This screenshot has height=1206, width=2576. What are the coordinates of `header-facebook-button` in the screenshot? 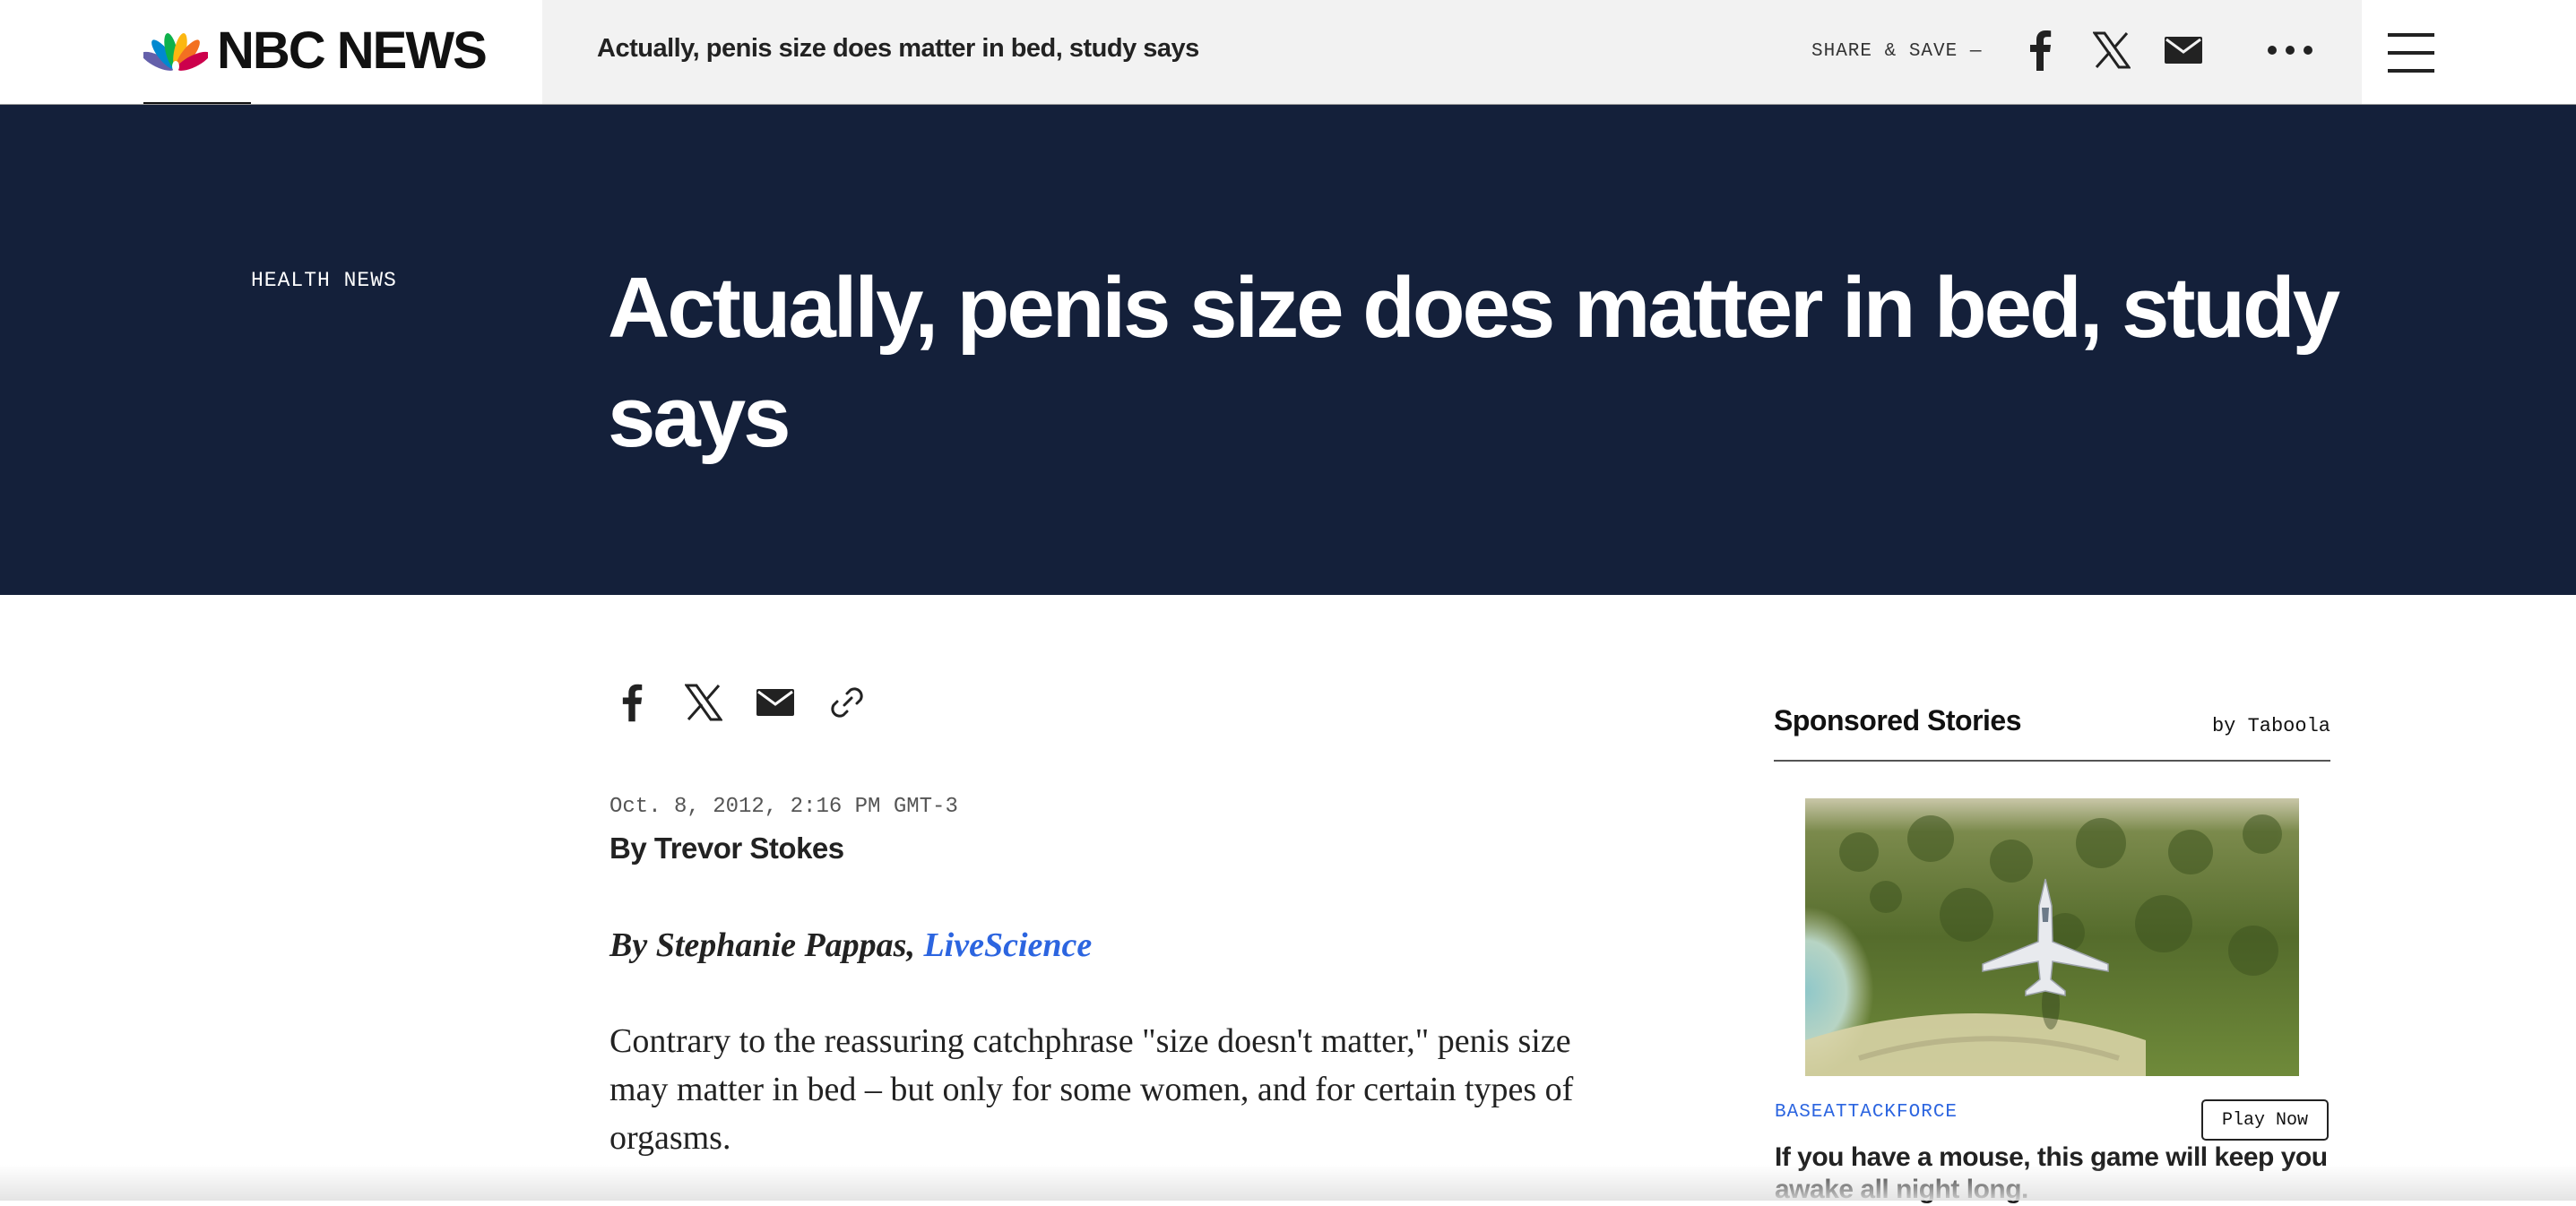 It's located at (2040, 50).